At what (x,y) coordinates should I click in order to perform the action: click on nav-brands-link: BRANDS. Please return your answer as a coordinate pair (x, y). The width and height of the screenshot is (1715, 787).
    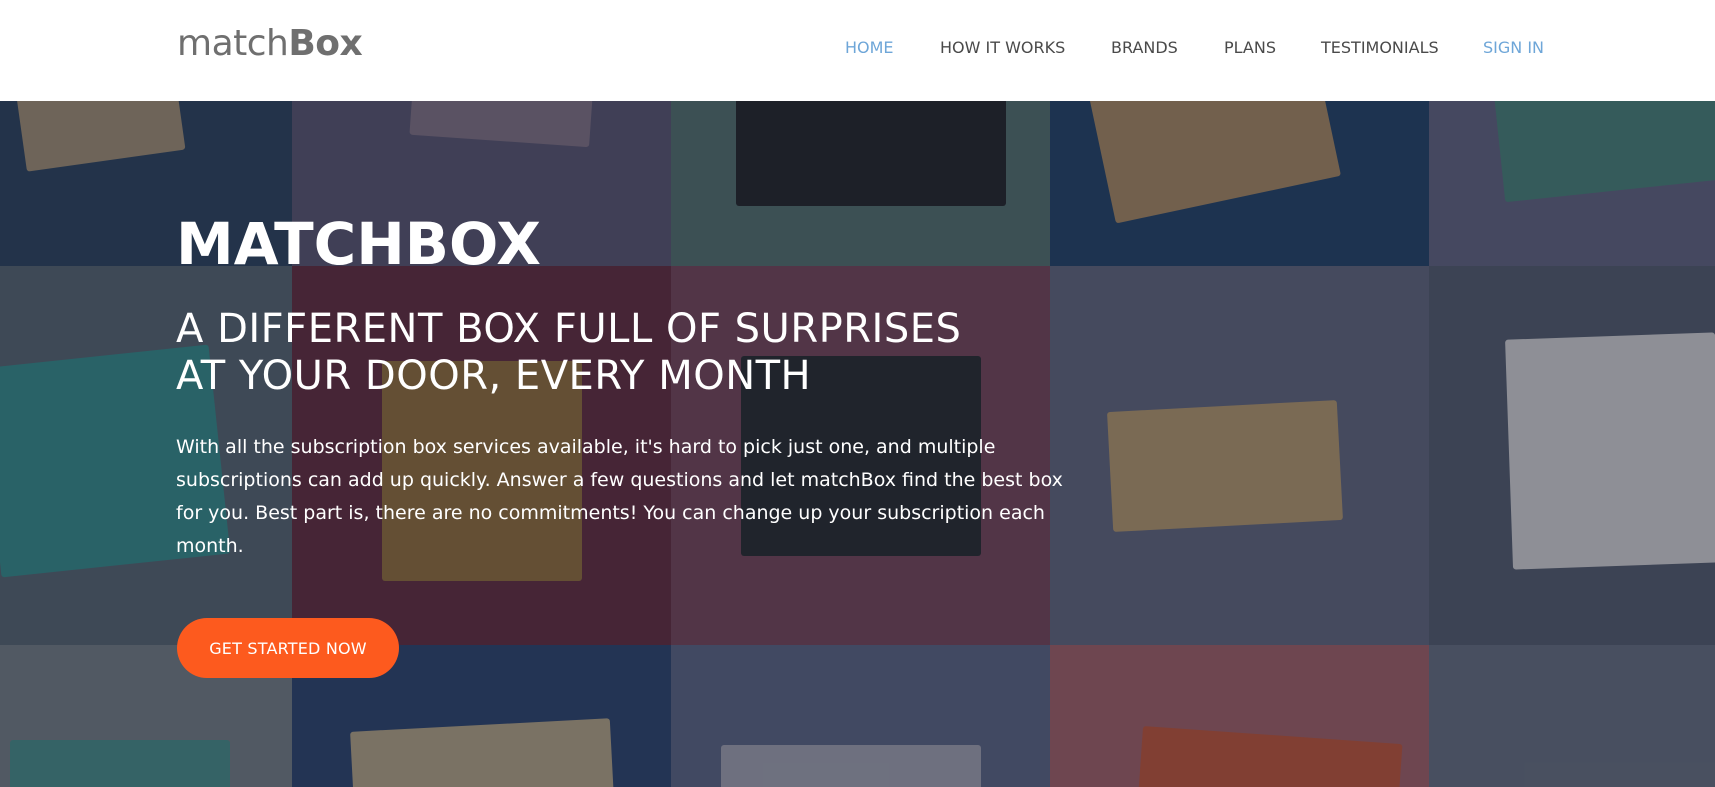
    Looking at the image, I should click on (1144, 48).